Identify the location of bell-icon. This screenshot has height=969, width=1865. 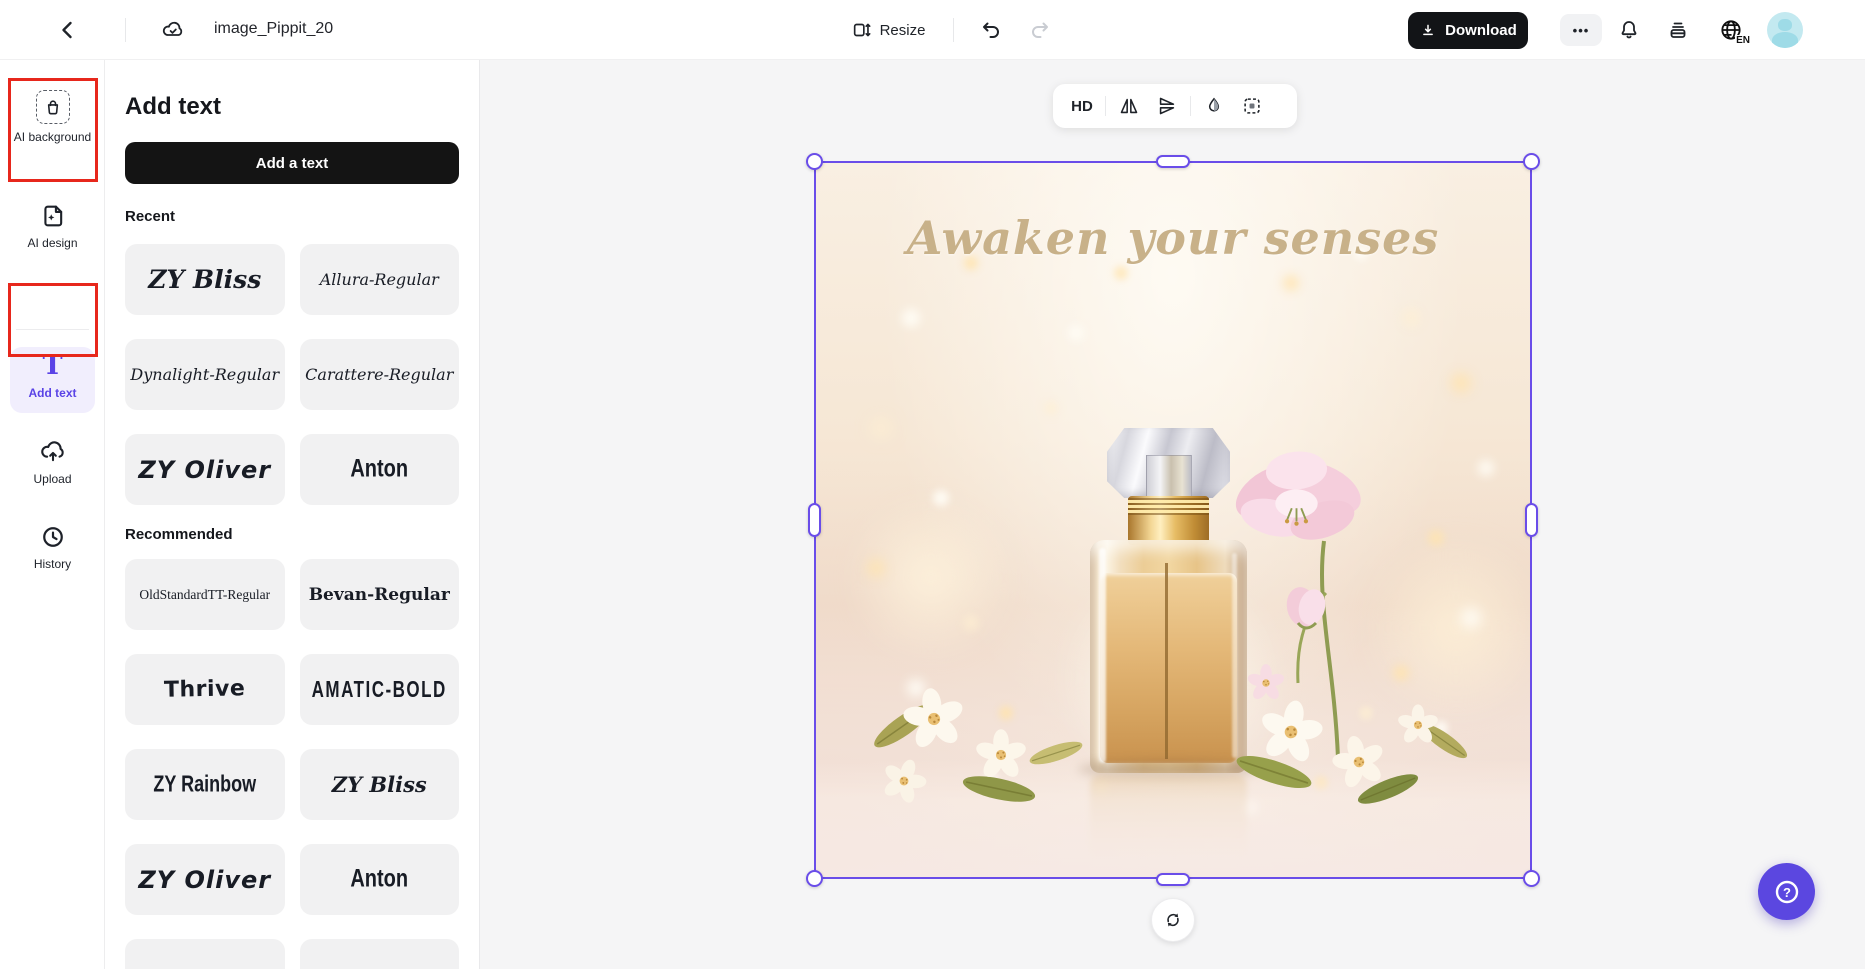
(1629, 30).